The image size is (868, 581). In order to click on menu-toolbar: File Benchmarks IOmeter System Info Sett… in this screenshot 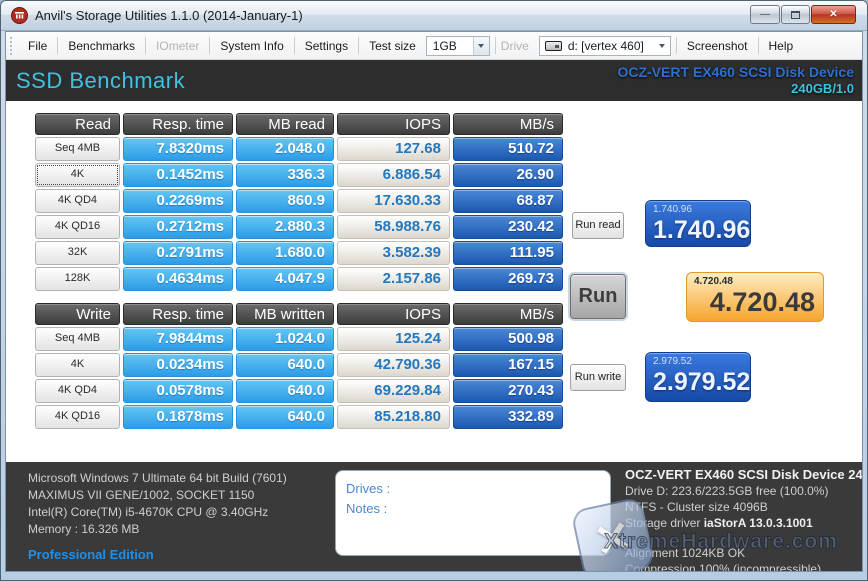, I will do `click(434, 46)`.